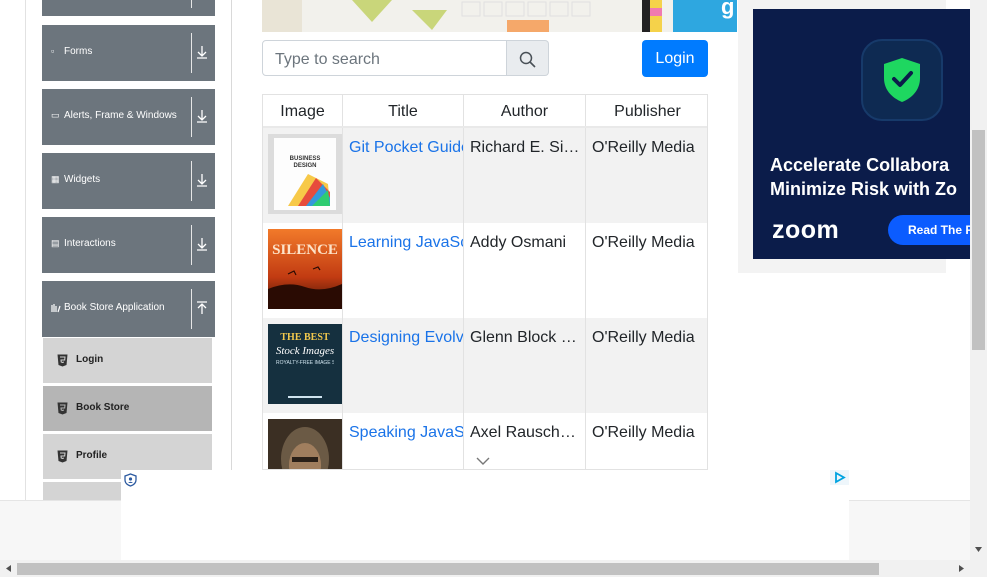  I want to click on scroll-left-arrow-icon, so click(8, 568).